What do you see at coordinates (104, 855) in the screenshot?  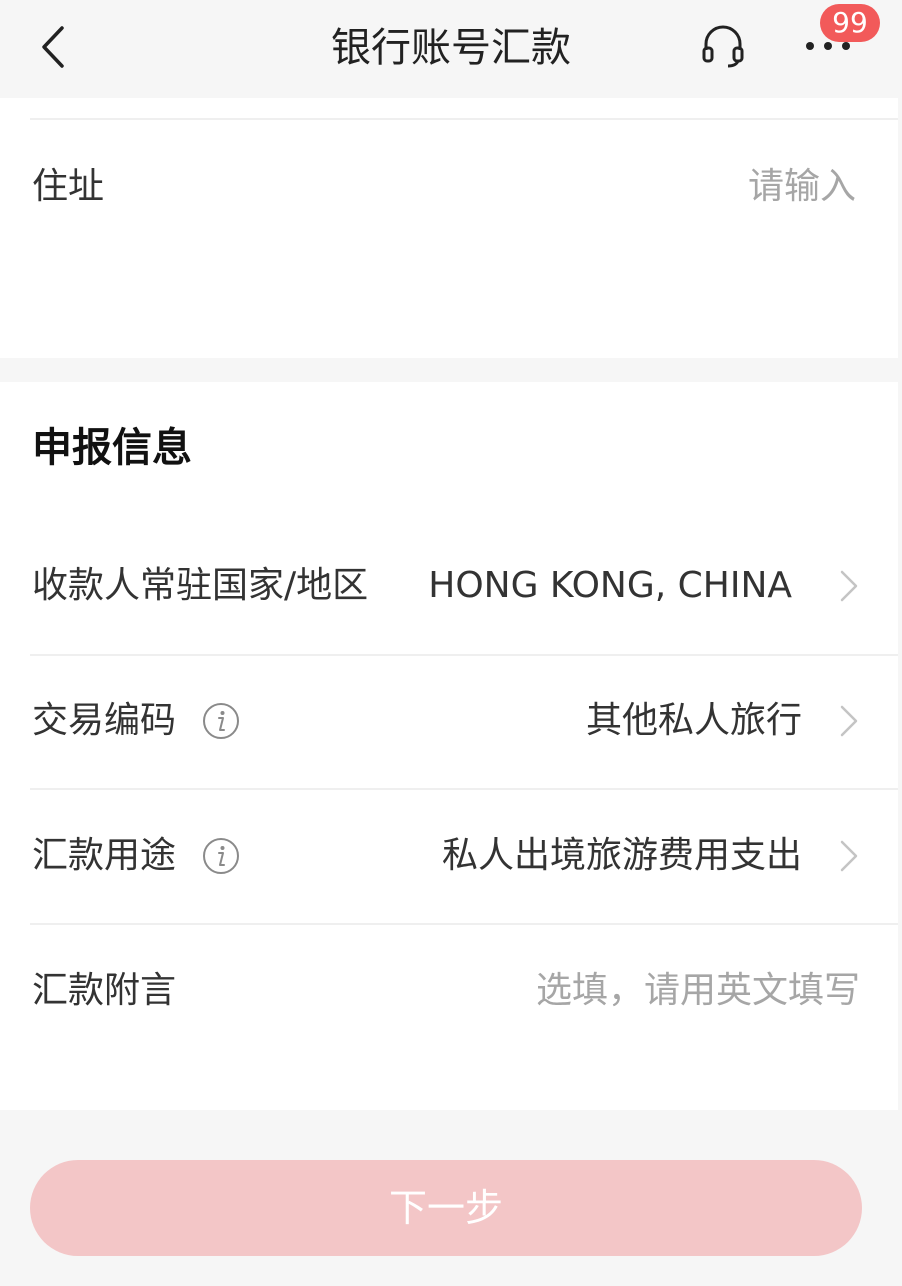 I see `purpose-label: 汇款用途` at bounding box center [104, 855].